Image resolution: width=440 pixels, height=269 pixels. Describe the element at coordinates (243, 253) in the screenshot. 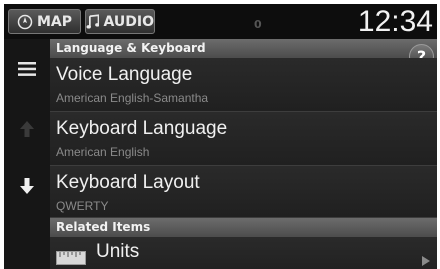

I see `list-item-units: Units` at that location.